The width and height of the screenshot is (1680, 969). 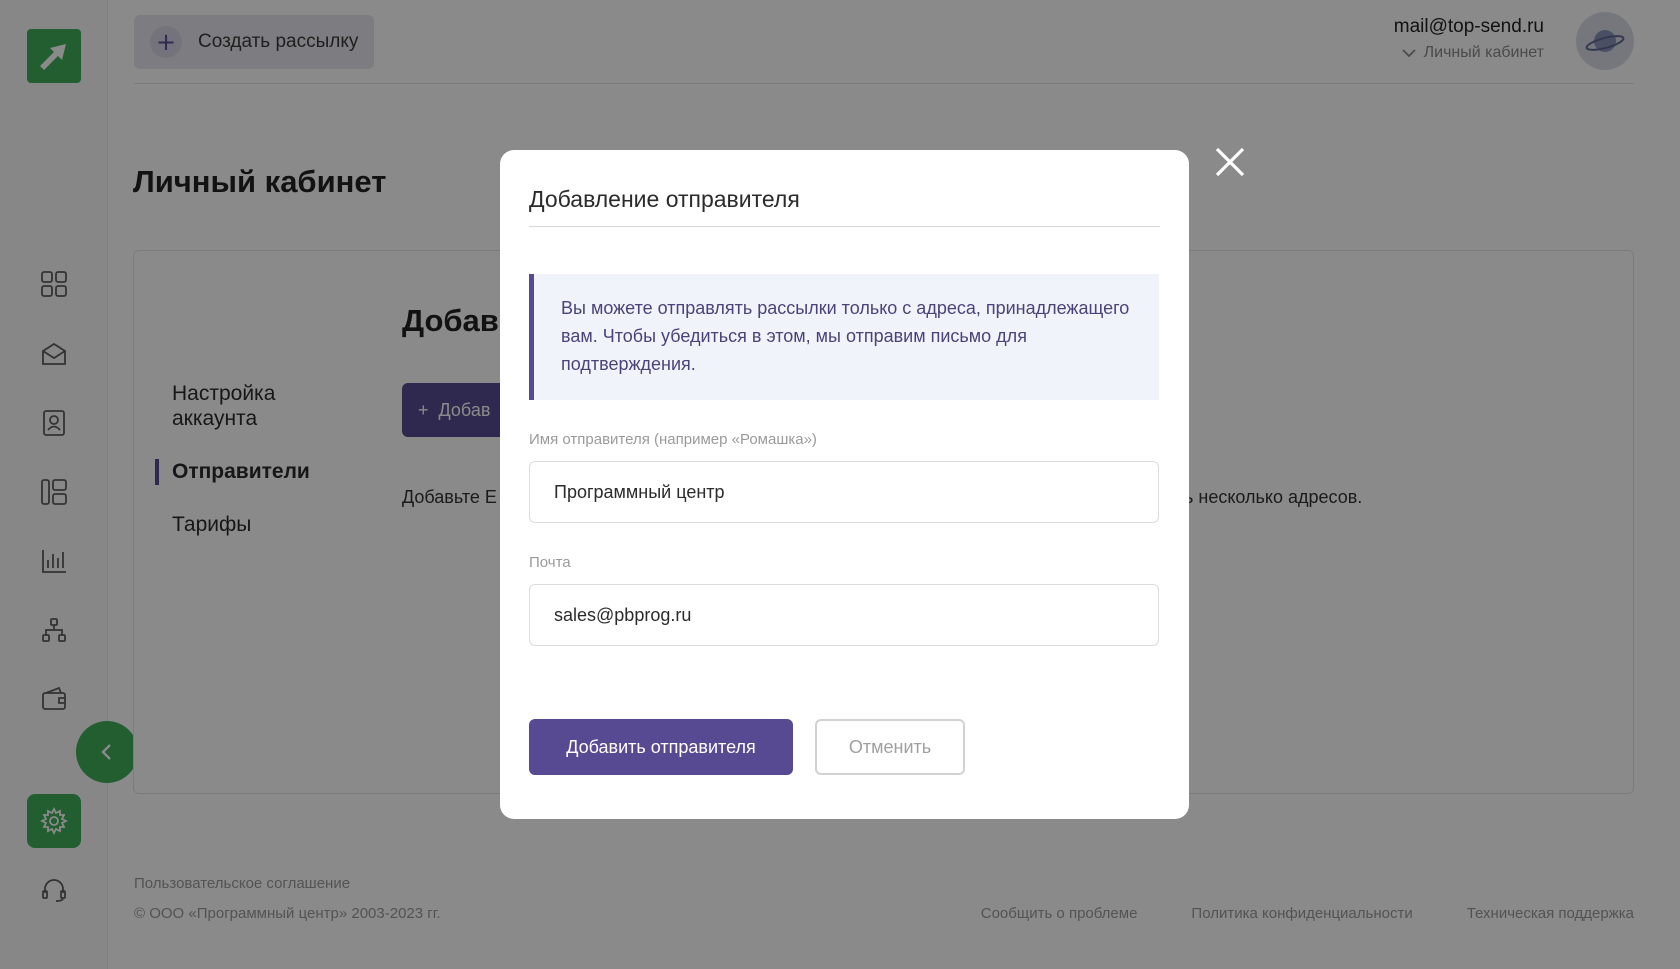 What do you see at coordinates (844, 492) in the screenshot?
I see `sender-name-input` at bounding box center [844, 492].